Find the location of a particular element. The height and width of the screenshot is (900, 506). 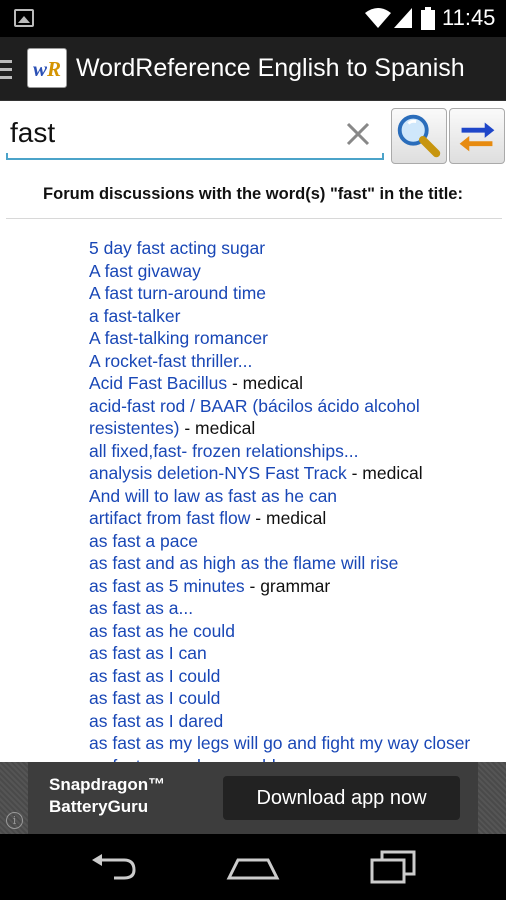

forum-thread-link: analysis deletion-NYS Fast Track is located at coordinates (218, 473).